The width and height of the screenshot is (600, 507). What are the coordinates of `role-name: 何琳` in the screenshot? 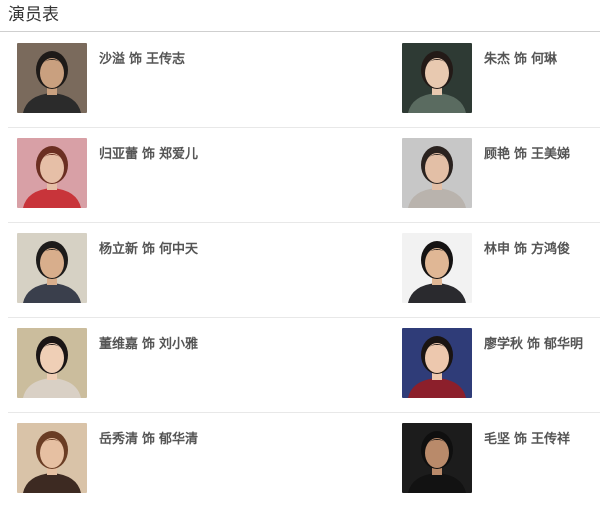 It's located at (544, 59).